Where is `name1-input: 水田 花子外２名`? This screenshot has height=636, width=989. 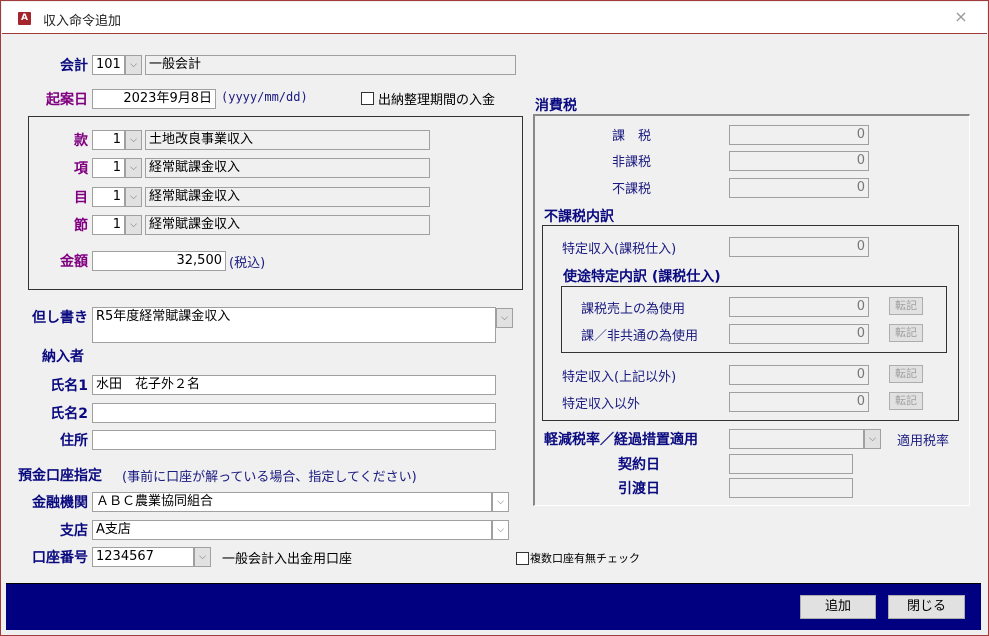
name1-input: 水田 花子外２名 is located at coordinates (294, 385).